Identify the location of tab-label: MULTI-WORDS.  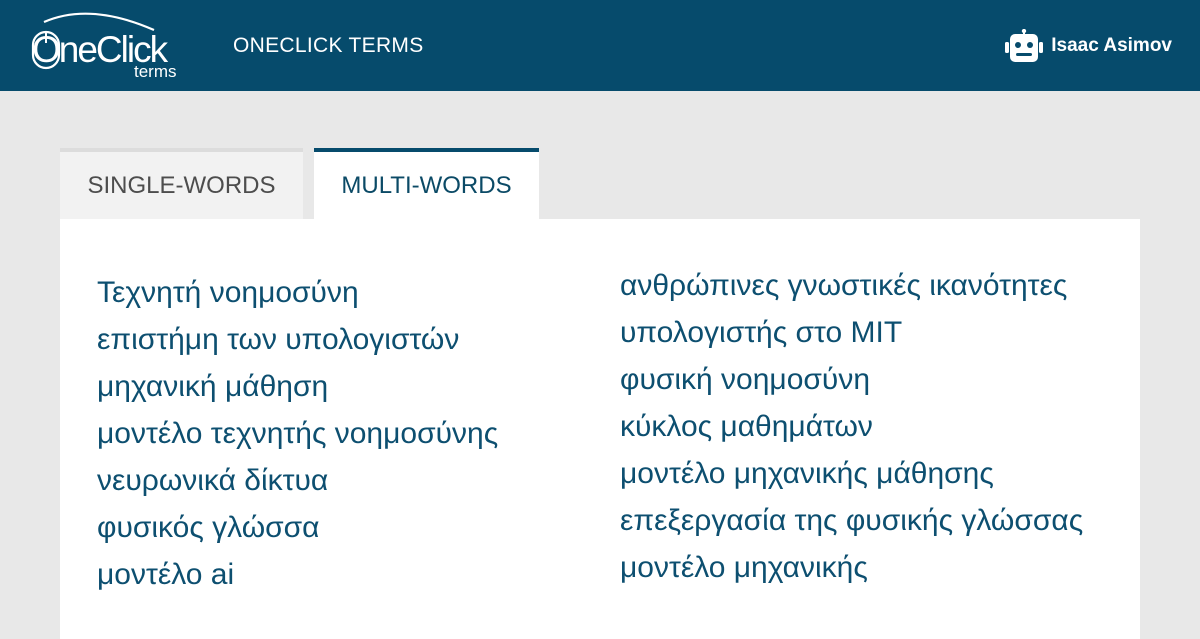
(426, 185).